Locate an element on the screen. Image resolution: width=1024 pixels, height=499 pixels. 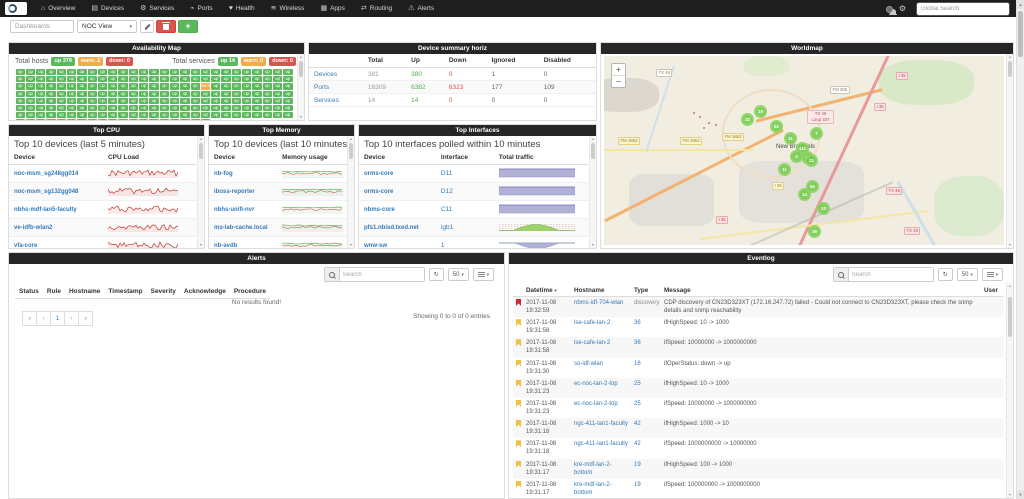
nav-item-health: ♥ Health is located at coordinates (242, 8).